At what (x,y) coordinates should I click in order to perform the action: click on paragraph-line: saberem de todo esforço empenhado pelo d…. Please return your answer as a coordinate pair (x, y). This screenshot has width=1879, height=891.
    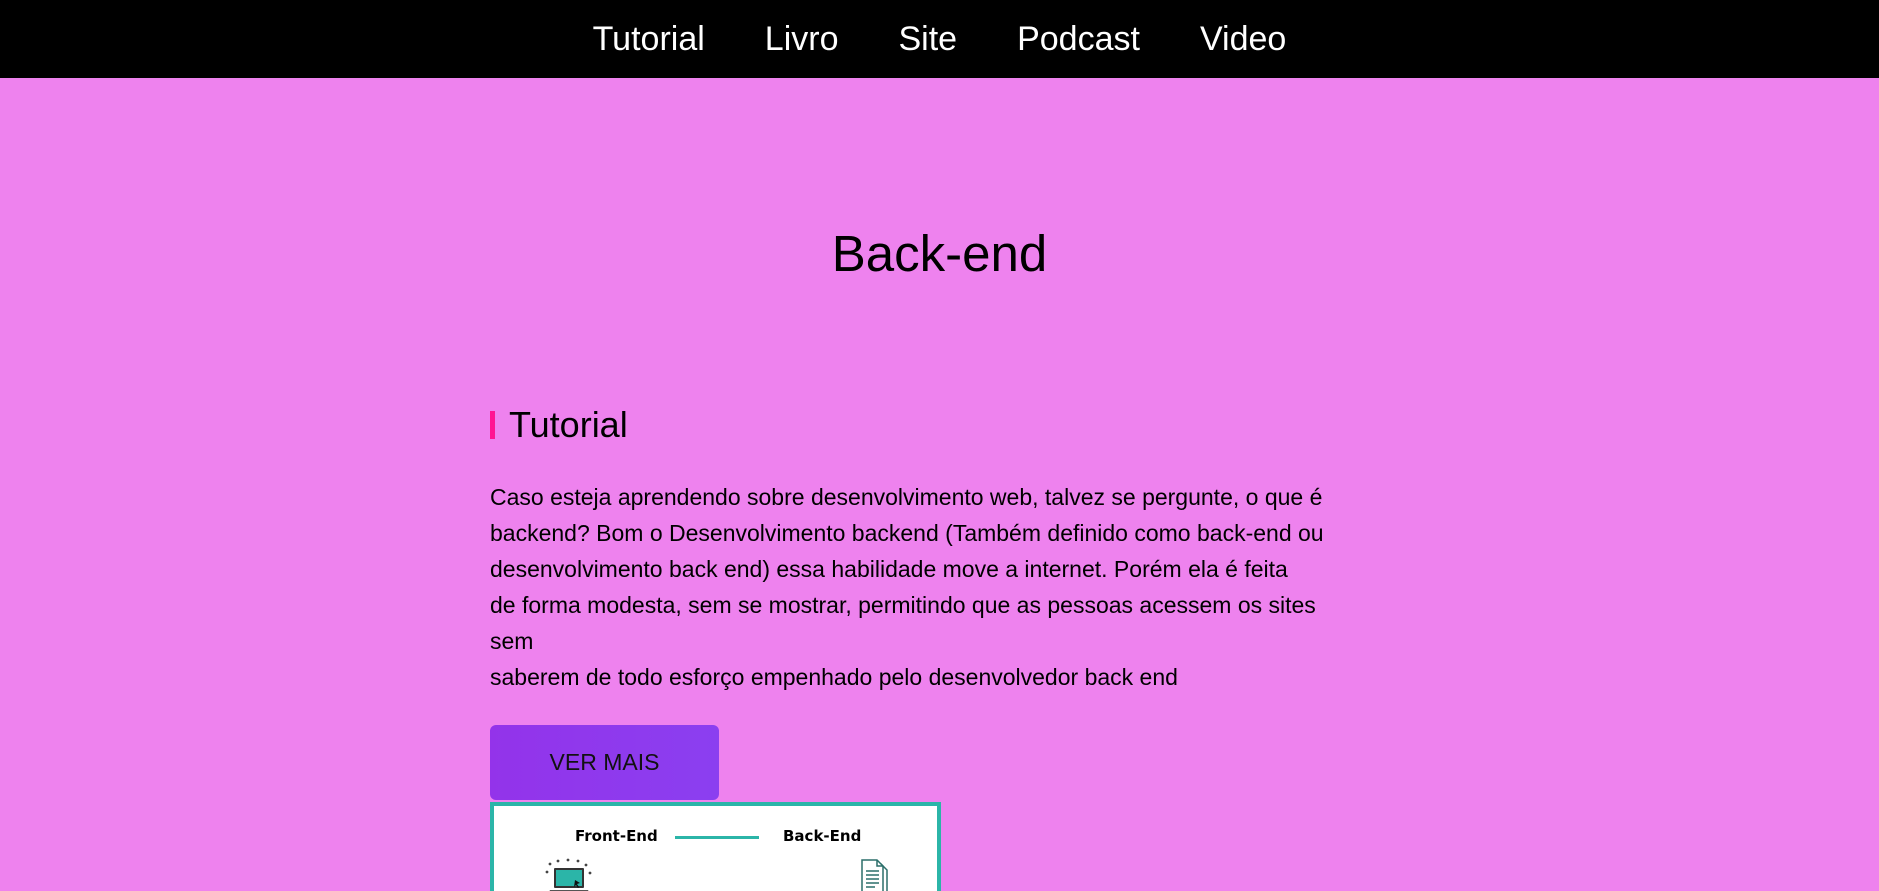
    Looking at the image, I should click on (834, 677).